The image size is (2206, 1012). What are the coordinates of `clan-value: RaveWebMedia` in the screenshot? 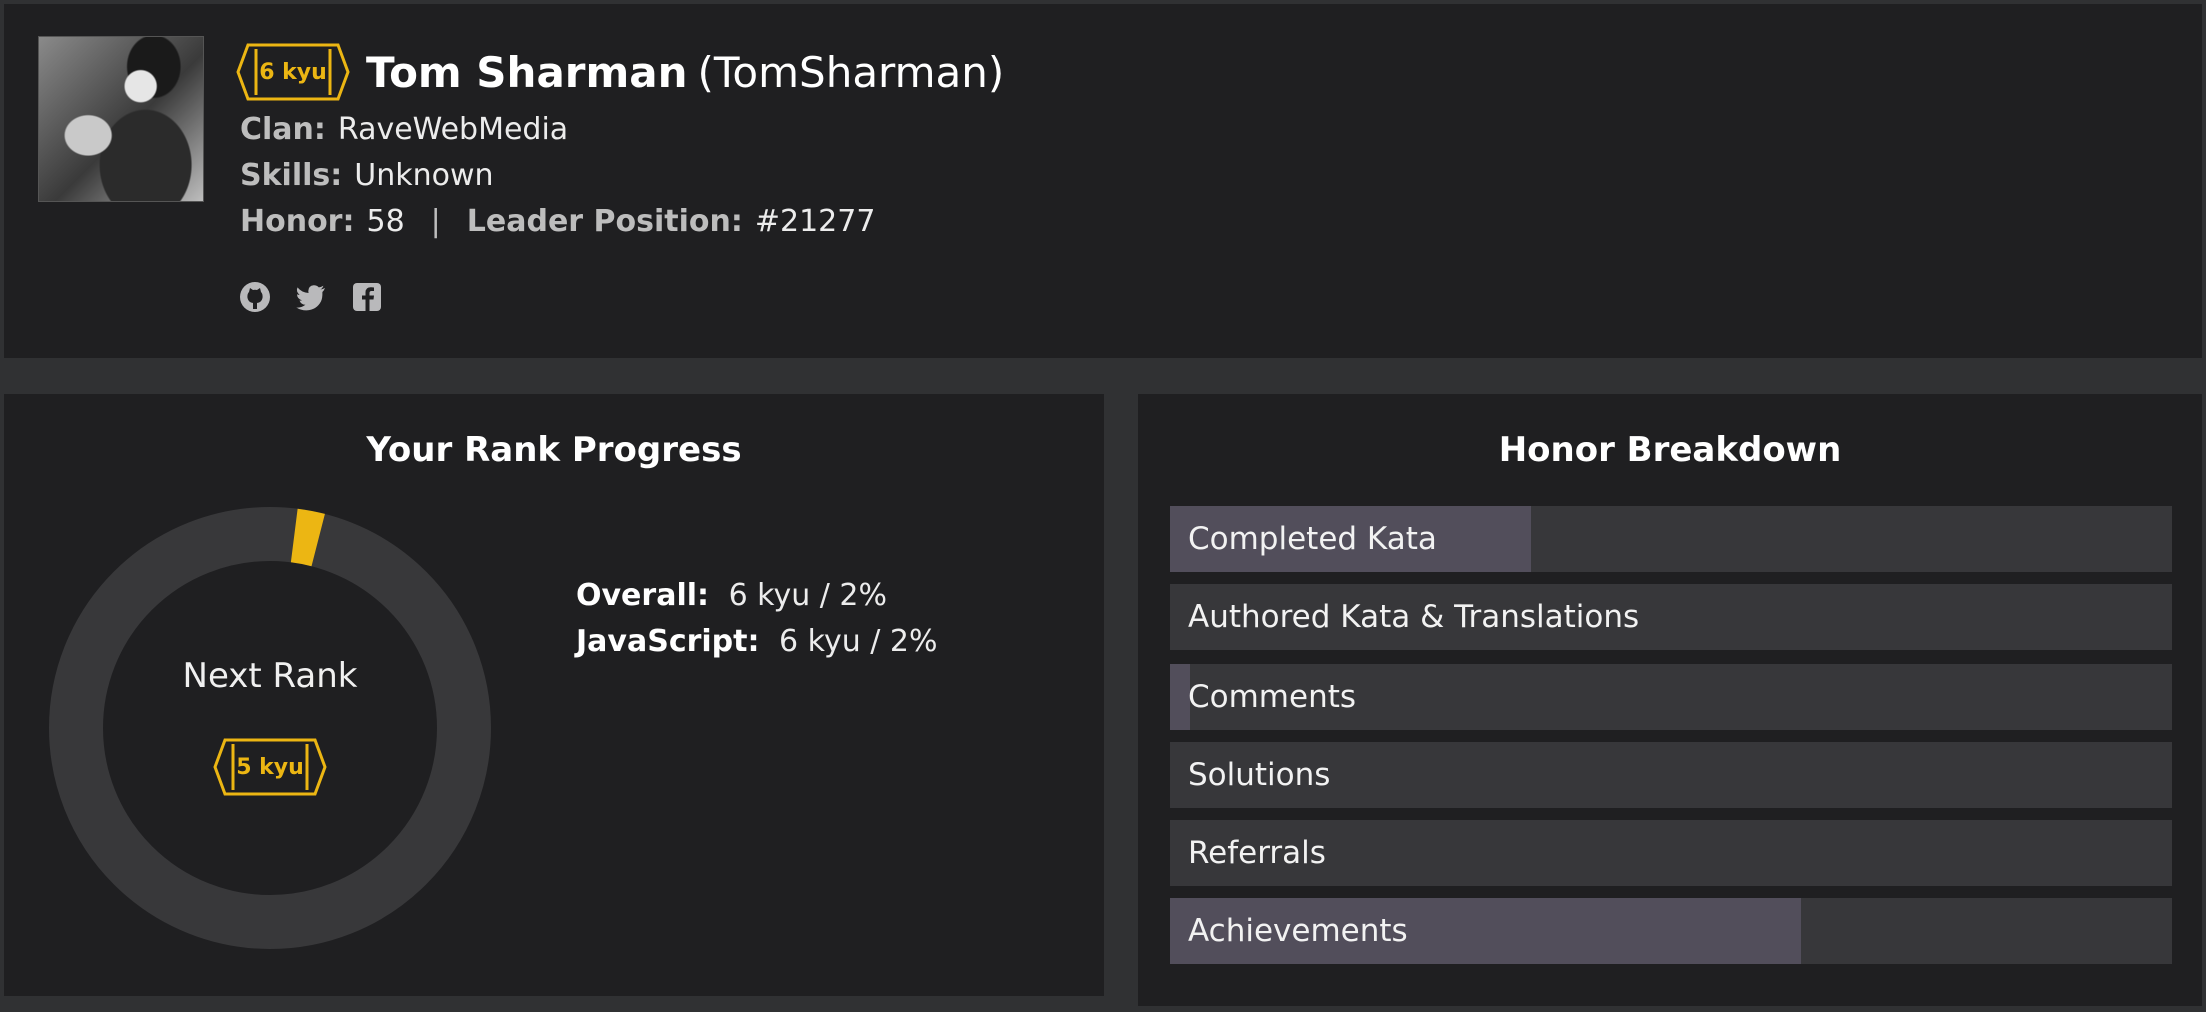 It's located at (453, 129).